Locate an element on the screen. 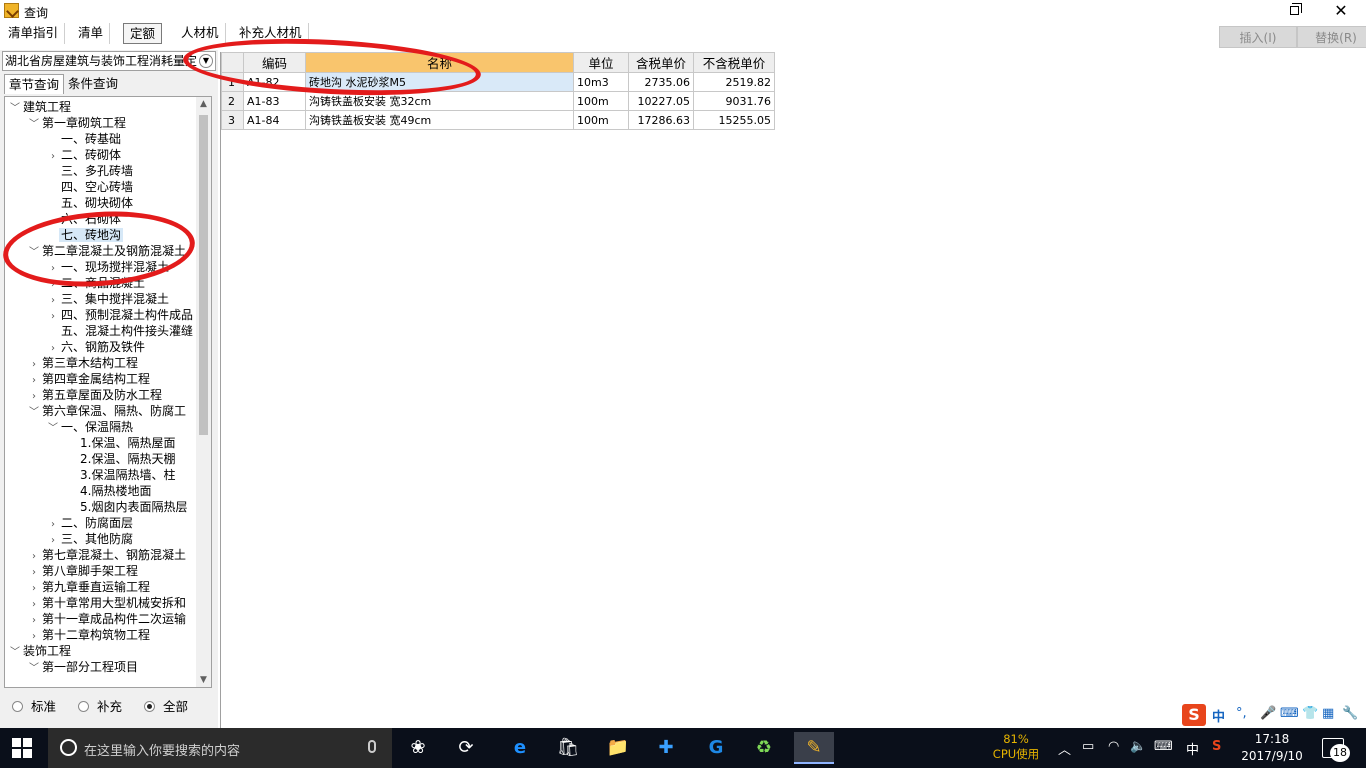 Image resolution: width=1366 pixels, height=768 pixels. tree-item: 四、空心砖墙 is located at coordinates (91, 187).